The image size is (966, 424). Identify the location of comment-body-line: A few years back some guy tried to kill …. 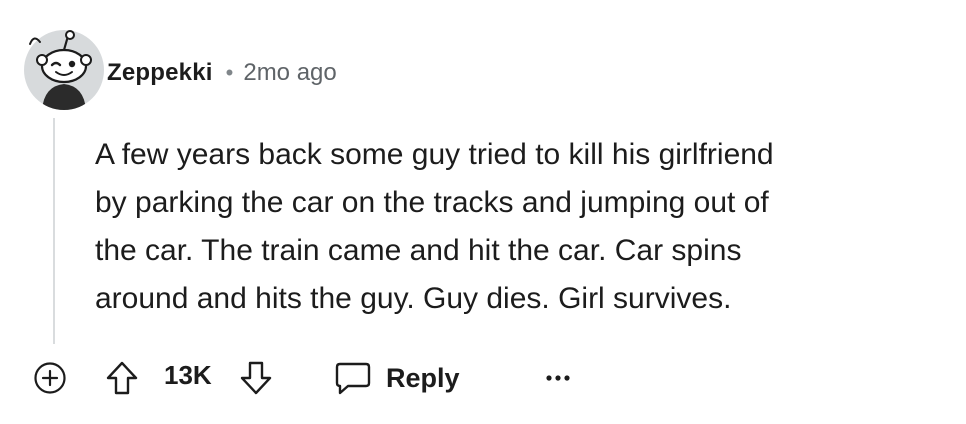
(434, 154).